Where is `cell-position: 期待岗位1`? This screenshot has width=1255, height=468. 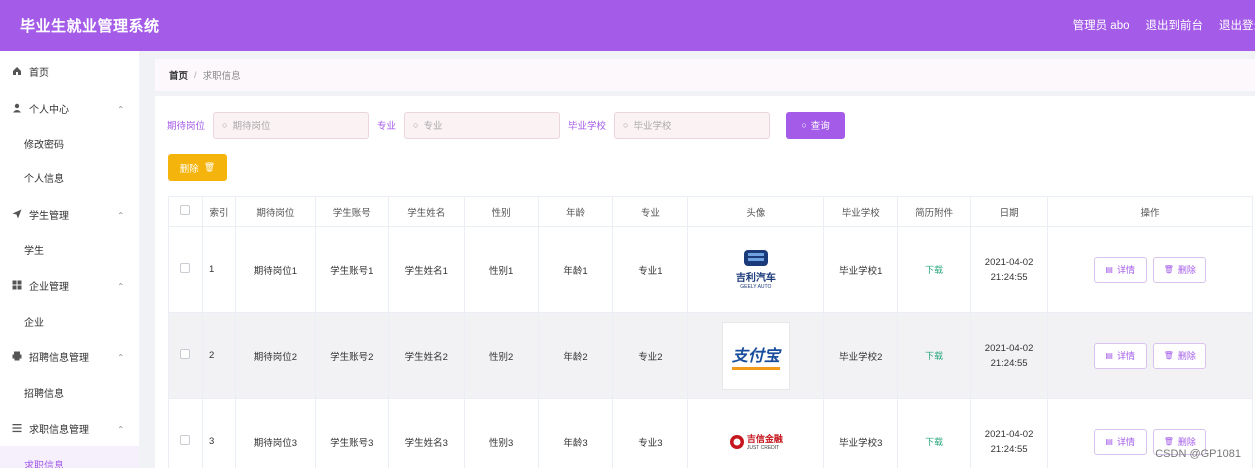
cell-position: 期待岗位1 is located at coordinates (275, 269).